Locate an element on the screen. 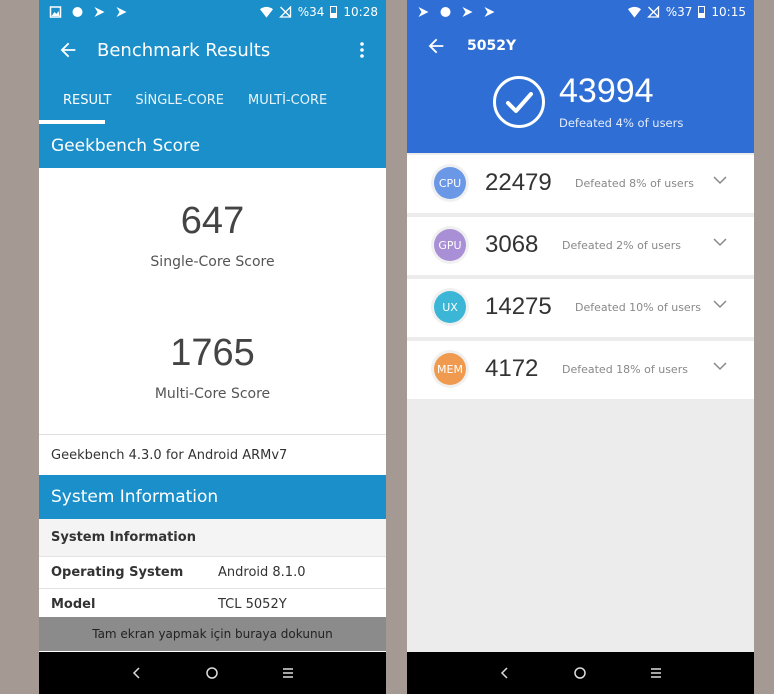  single-core-score: 647 is located at coordinates (212, 221).